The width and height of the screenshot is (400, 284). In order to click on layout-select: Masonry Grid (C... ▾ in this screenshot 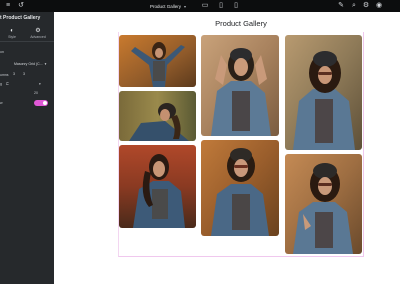, I will do `click(30, 64)`.